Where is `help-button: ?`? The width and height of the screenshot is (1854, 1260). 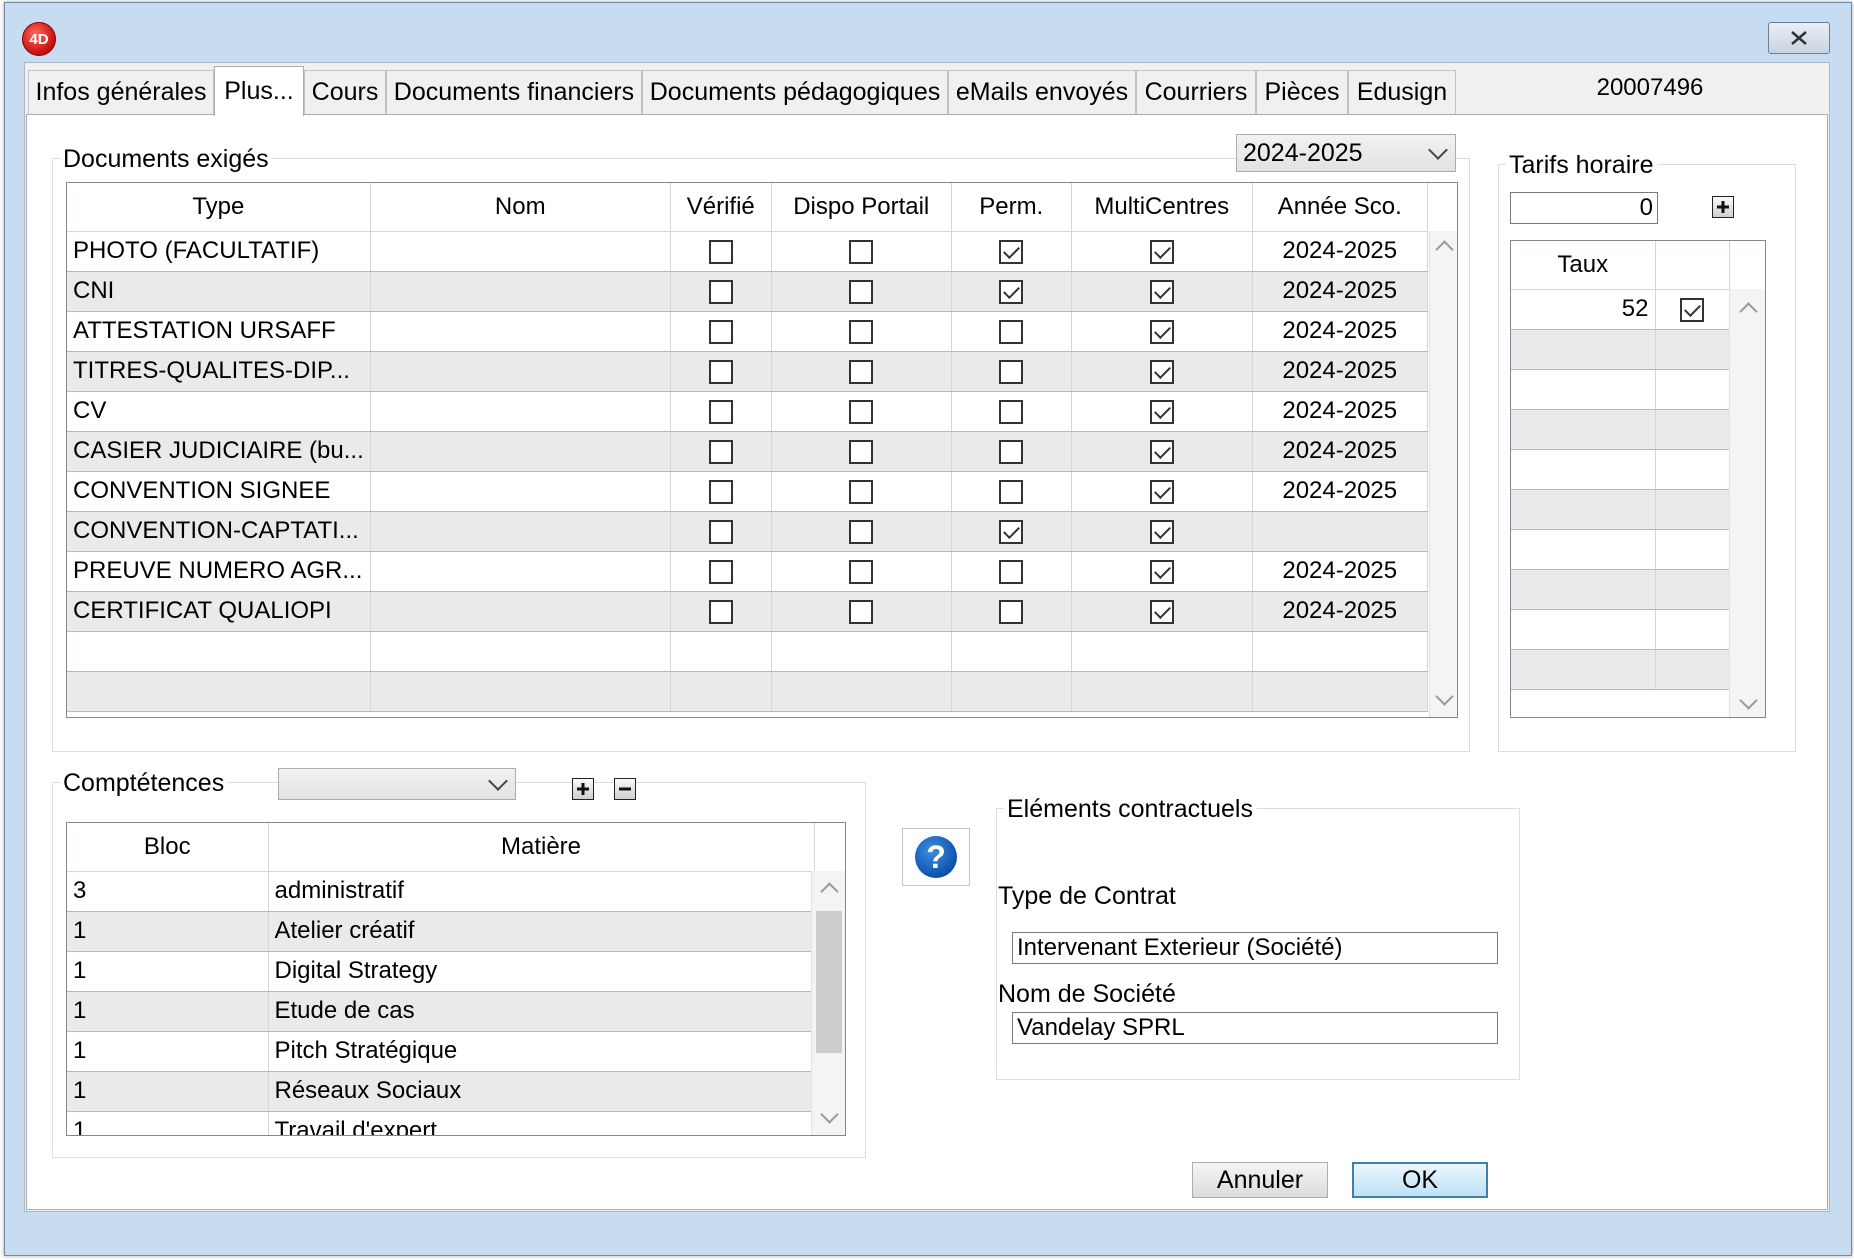
help-button: ? is located at coordinates (936, 857).